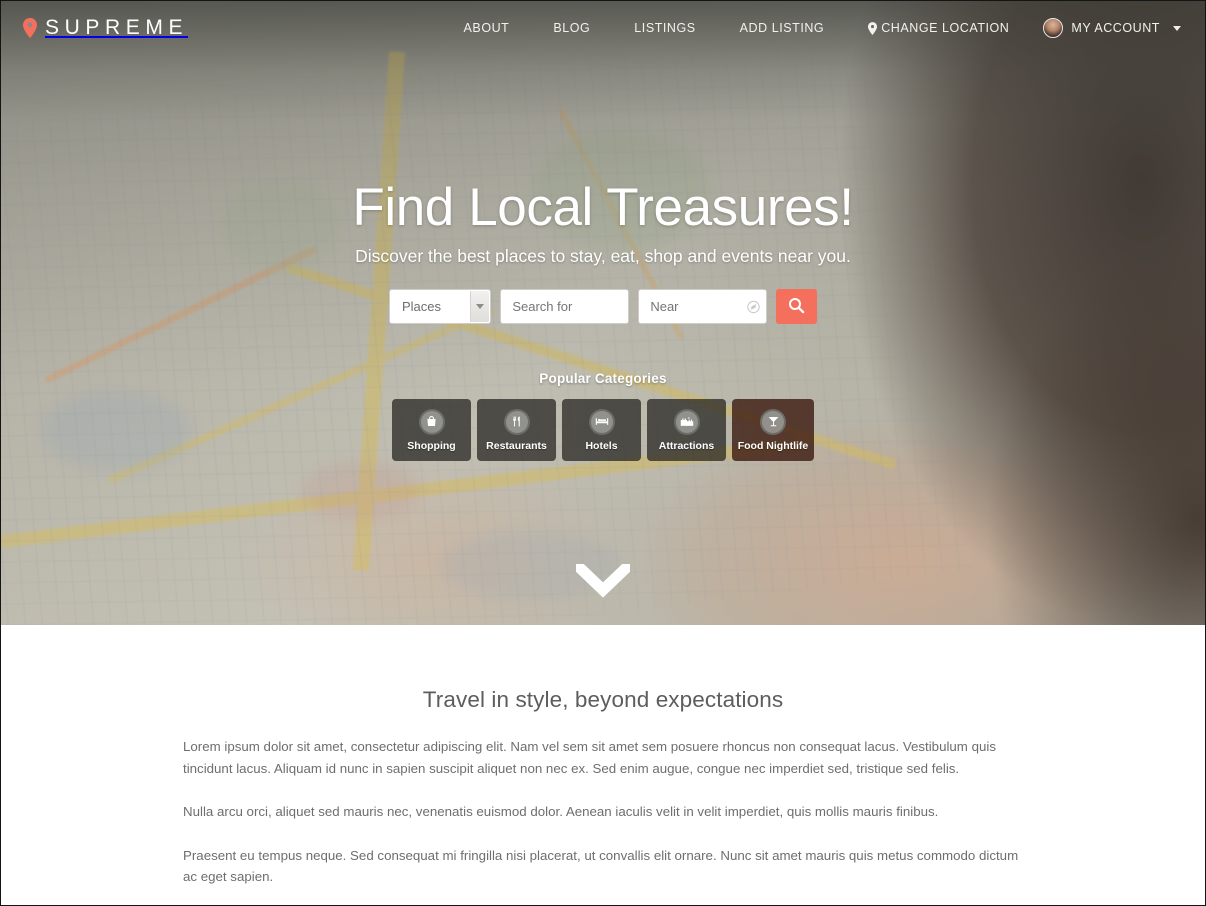  Describe the element at coordinates (603, 207) in the screenshot. I see `page-title: Find Local Treasures!` at that location.